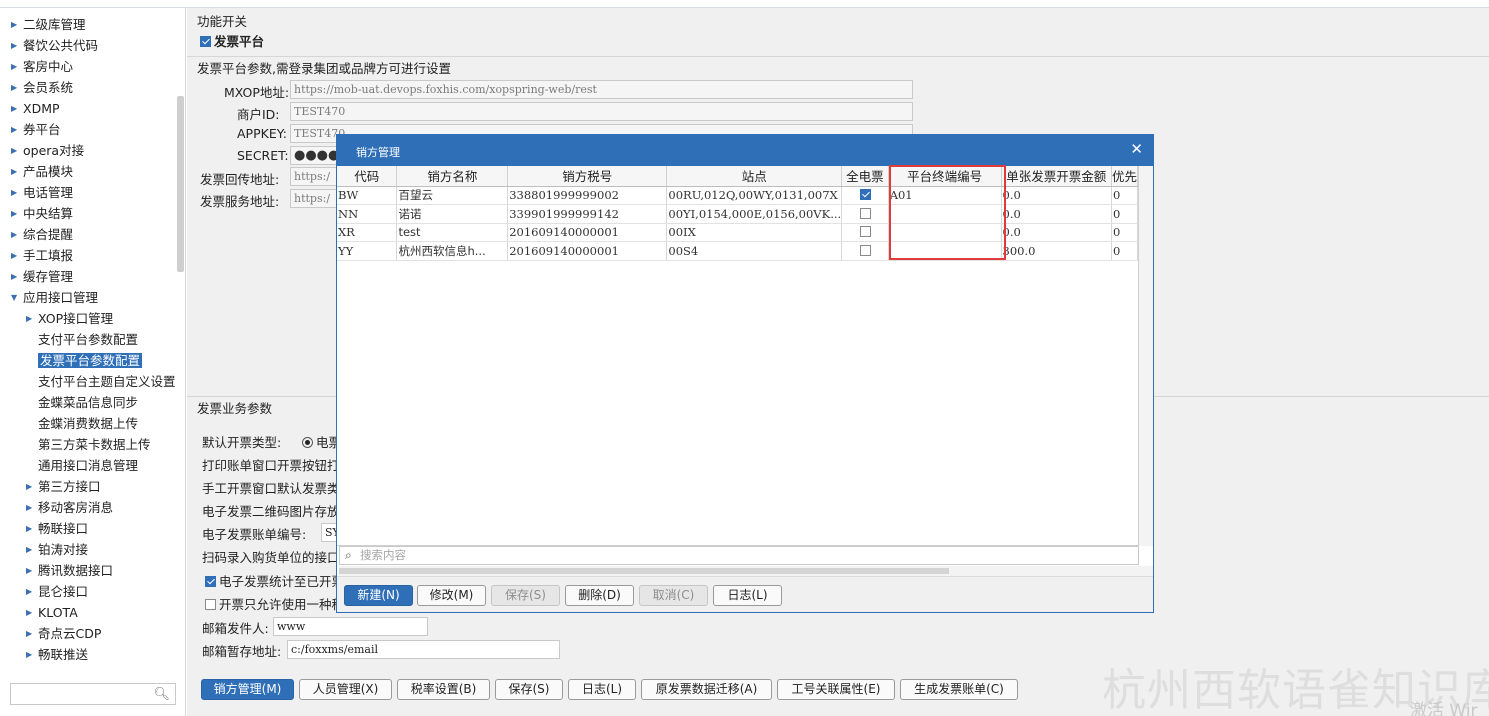  Describe the element at coordinates (69, 507) in the screenshot. I see `sidebar-item: ▶ 移动客房消息` at that location.